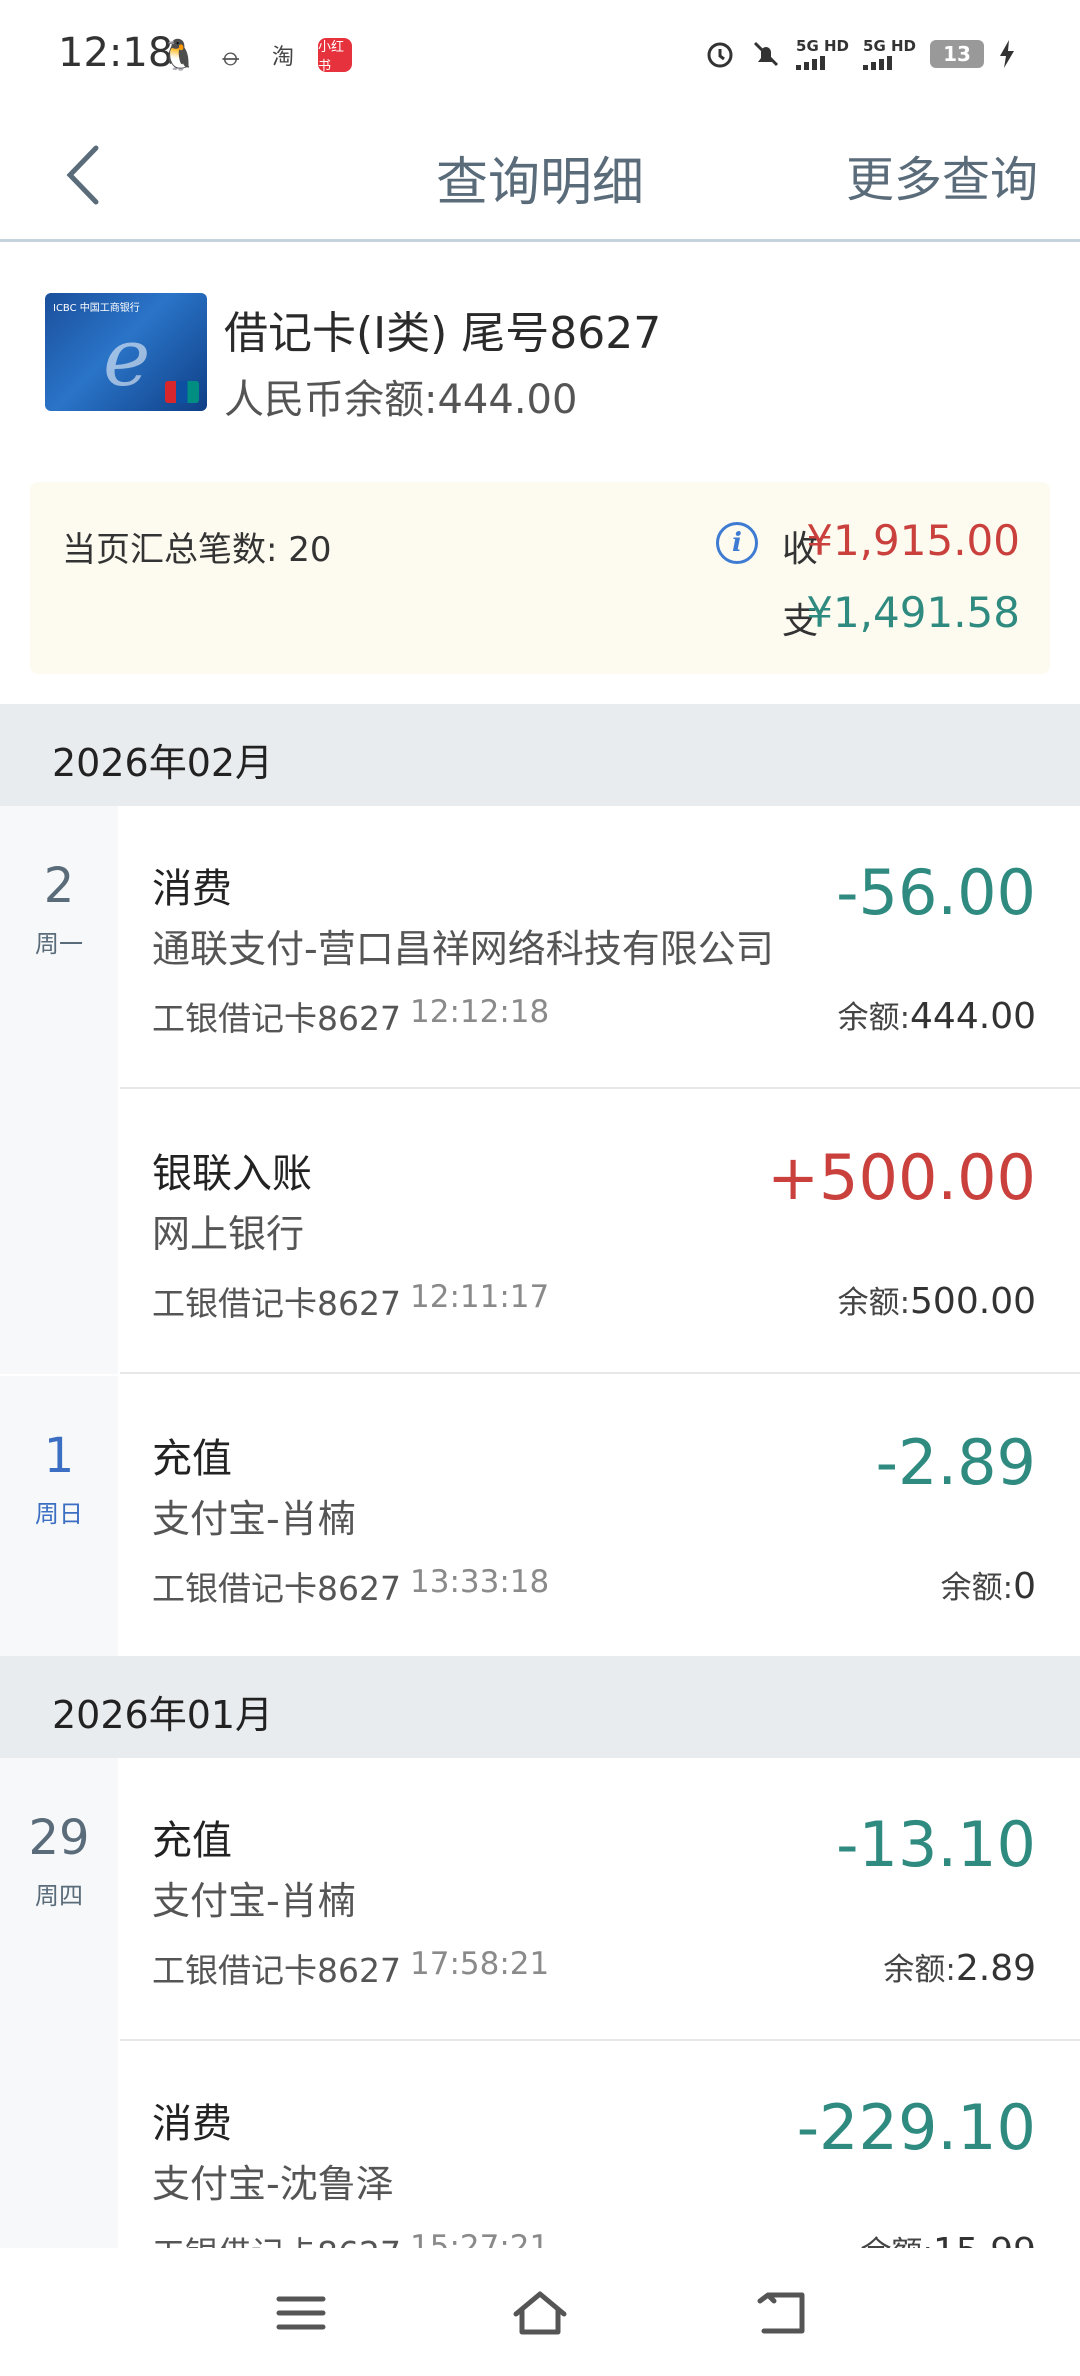  Describe the element at coordinates (942, 175) in the screenshot. I see `more-query-button: 更多查询` at that location.